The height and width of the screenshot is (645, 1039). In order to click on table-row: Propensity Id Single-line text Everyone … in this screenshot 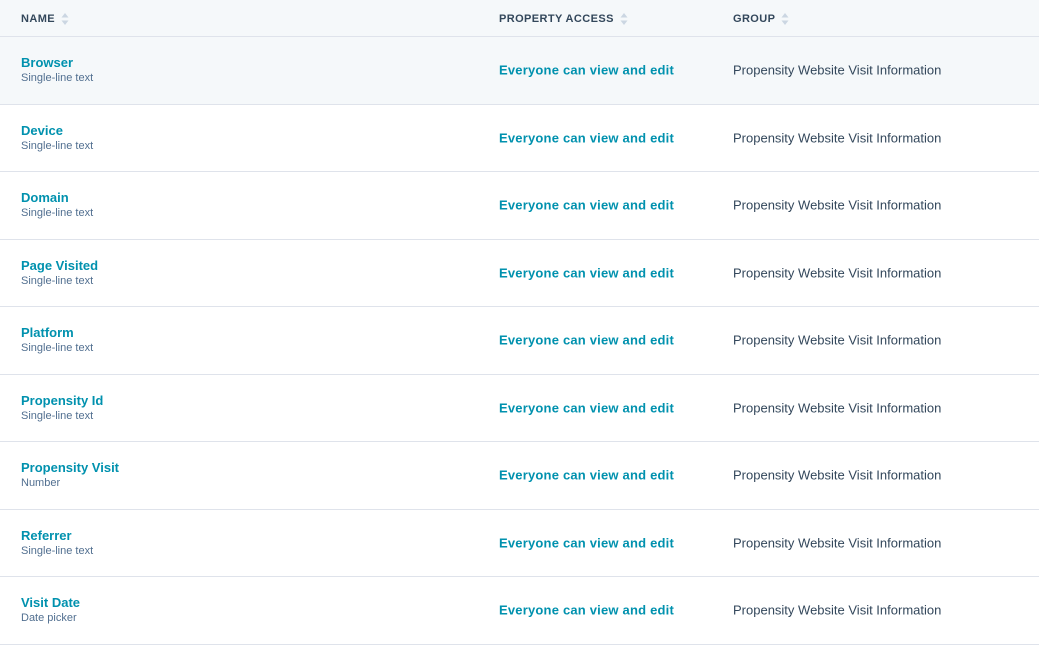, I will do `click(519, 408)`.